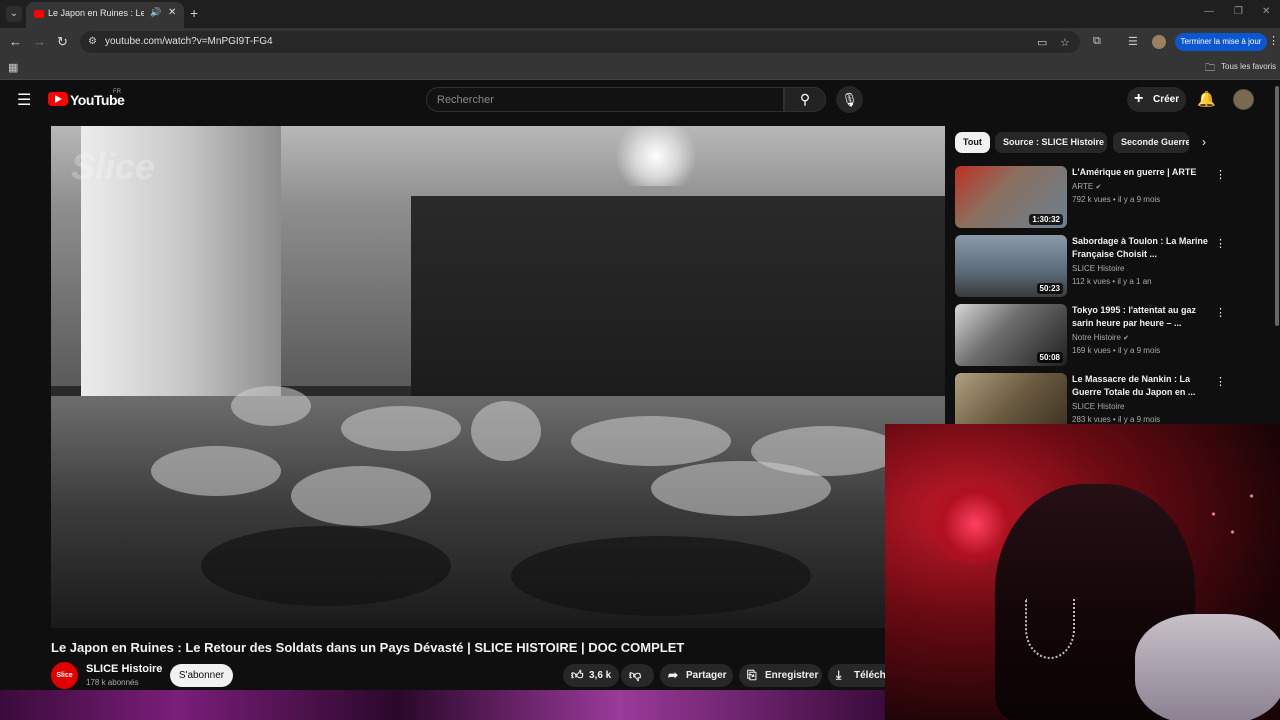  I want to click on bookmarks-bar: ▦ 🗀 Tous les favoris, so click(640, 68).